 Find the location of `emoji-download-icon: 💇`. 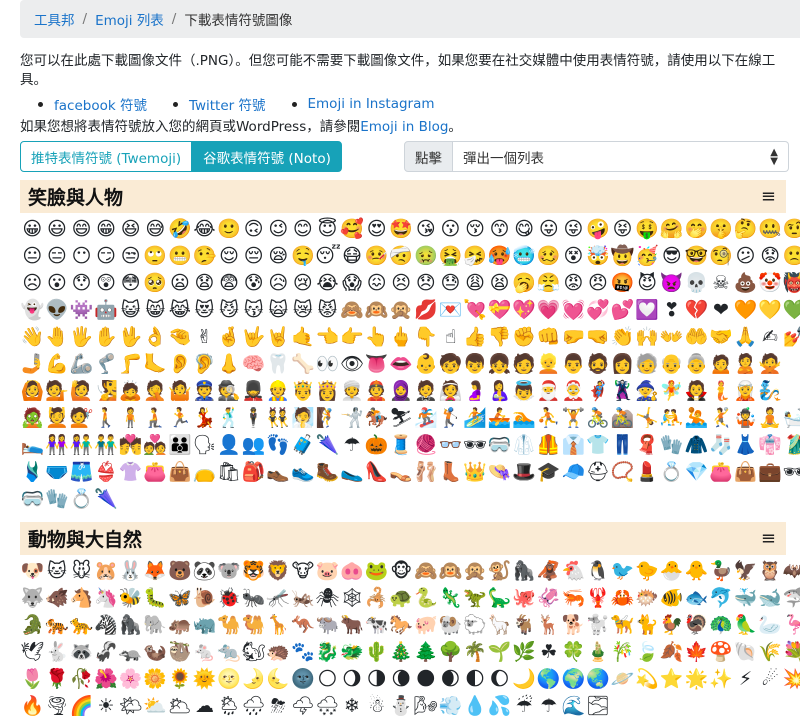

emoji-download-icon: 💇 is located at coordinates (81, 418).